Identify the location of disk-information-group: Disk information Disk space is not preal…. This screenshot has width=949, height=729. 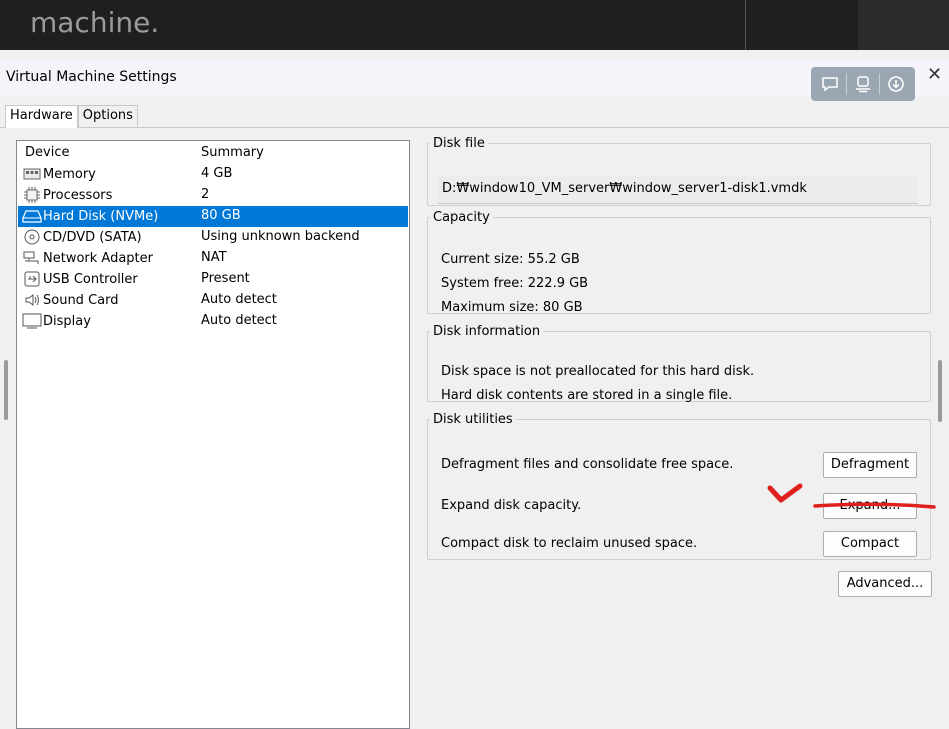
(679, 363).